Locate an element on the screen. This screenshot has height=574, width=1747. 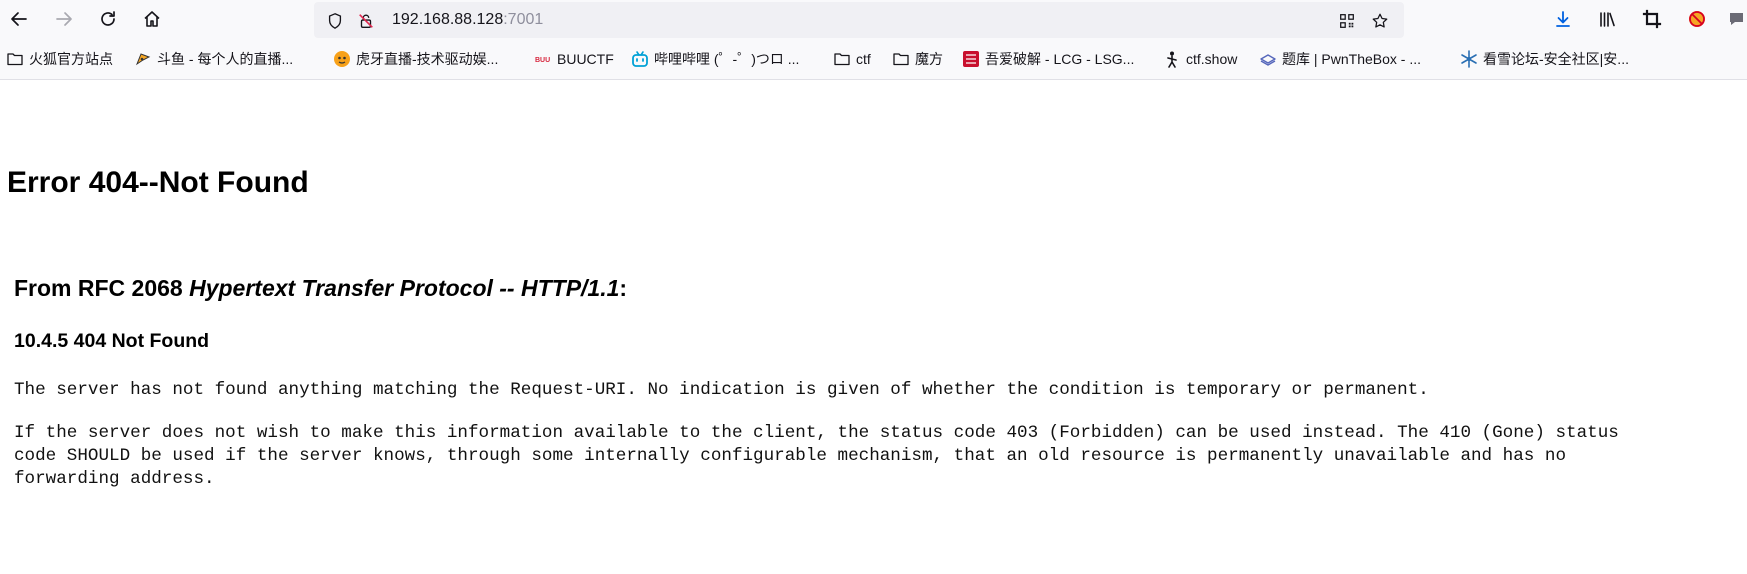
bookmark-item: 火狐官方站点 is located at coordinates (59, 59).